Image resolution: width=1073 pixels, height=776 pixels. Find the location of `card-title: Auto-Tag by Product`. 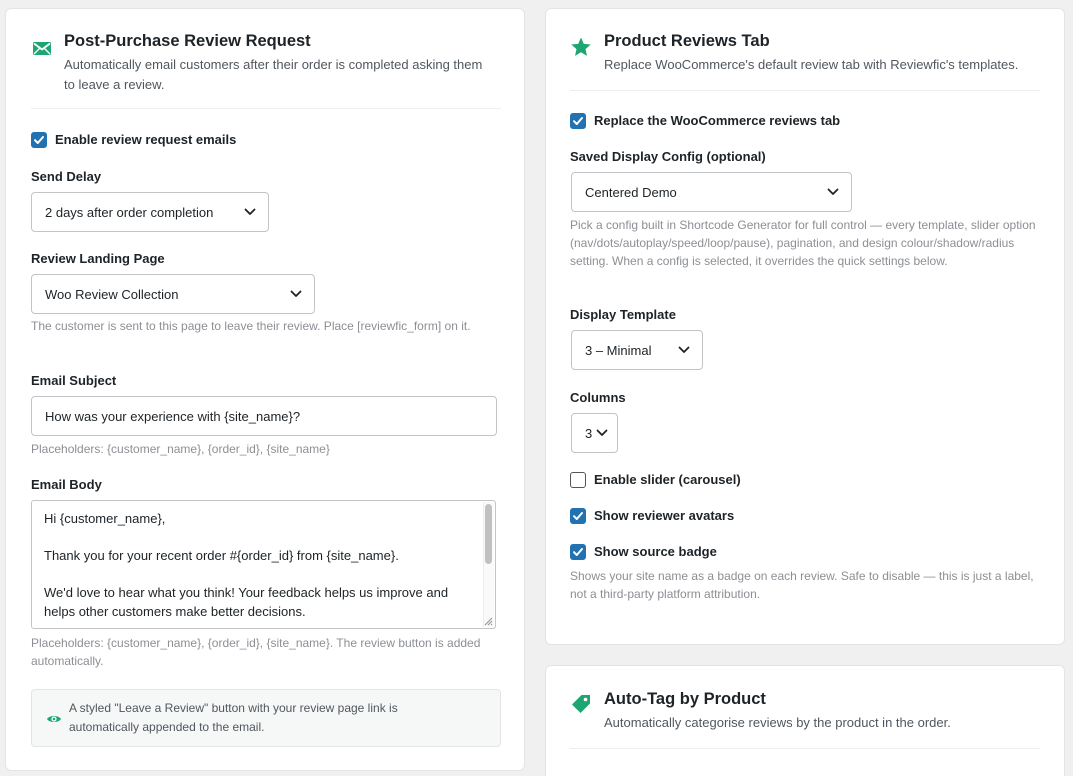

card-title: Auto-Tag by Product is located at coordinates (685, 699).